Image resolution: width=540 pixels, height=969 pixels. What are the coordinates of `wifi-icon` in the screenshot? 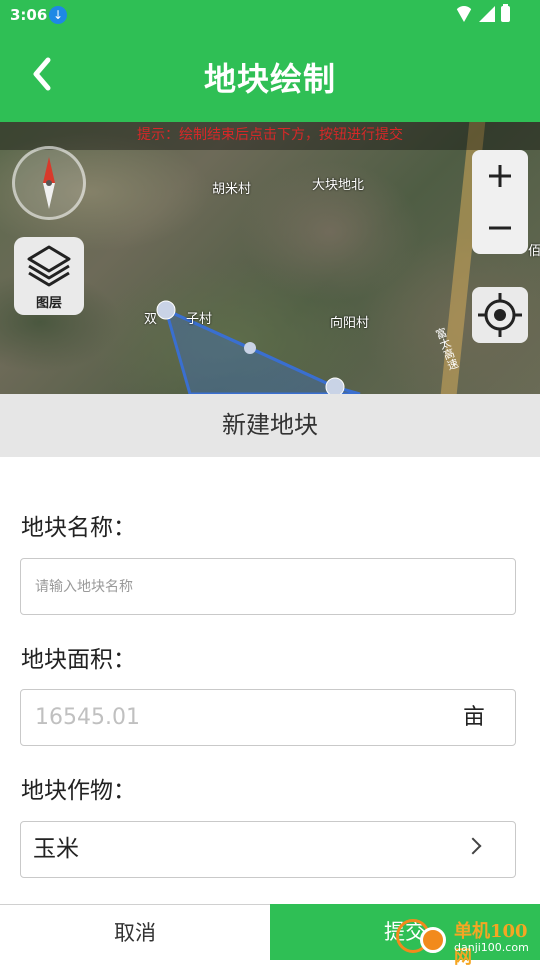 It's located at (464, 14).